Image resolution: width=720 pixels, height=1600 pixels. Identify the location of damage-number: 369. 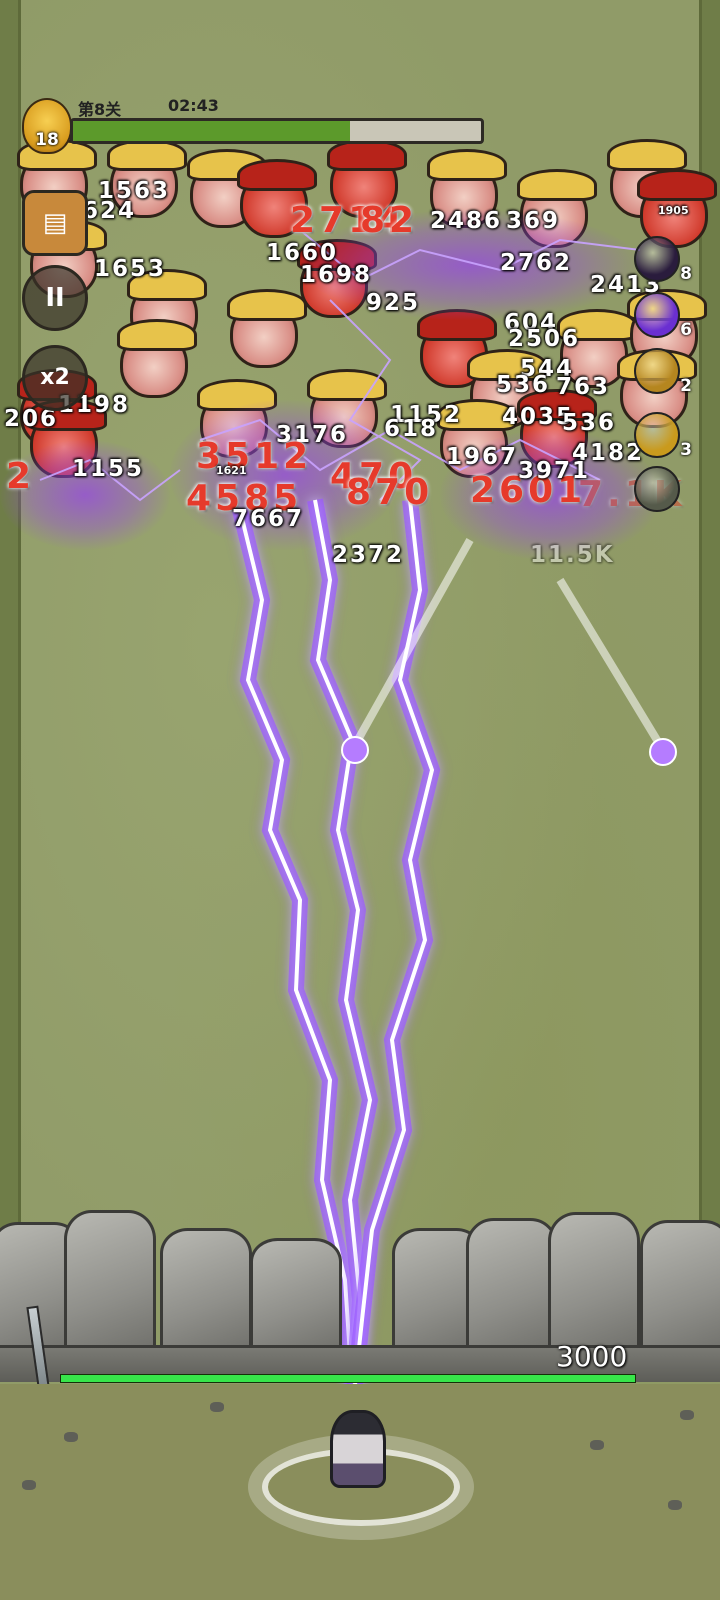
(533, 221).